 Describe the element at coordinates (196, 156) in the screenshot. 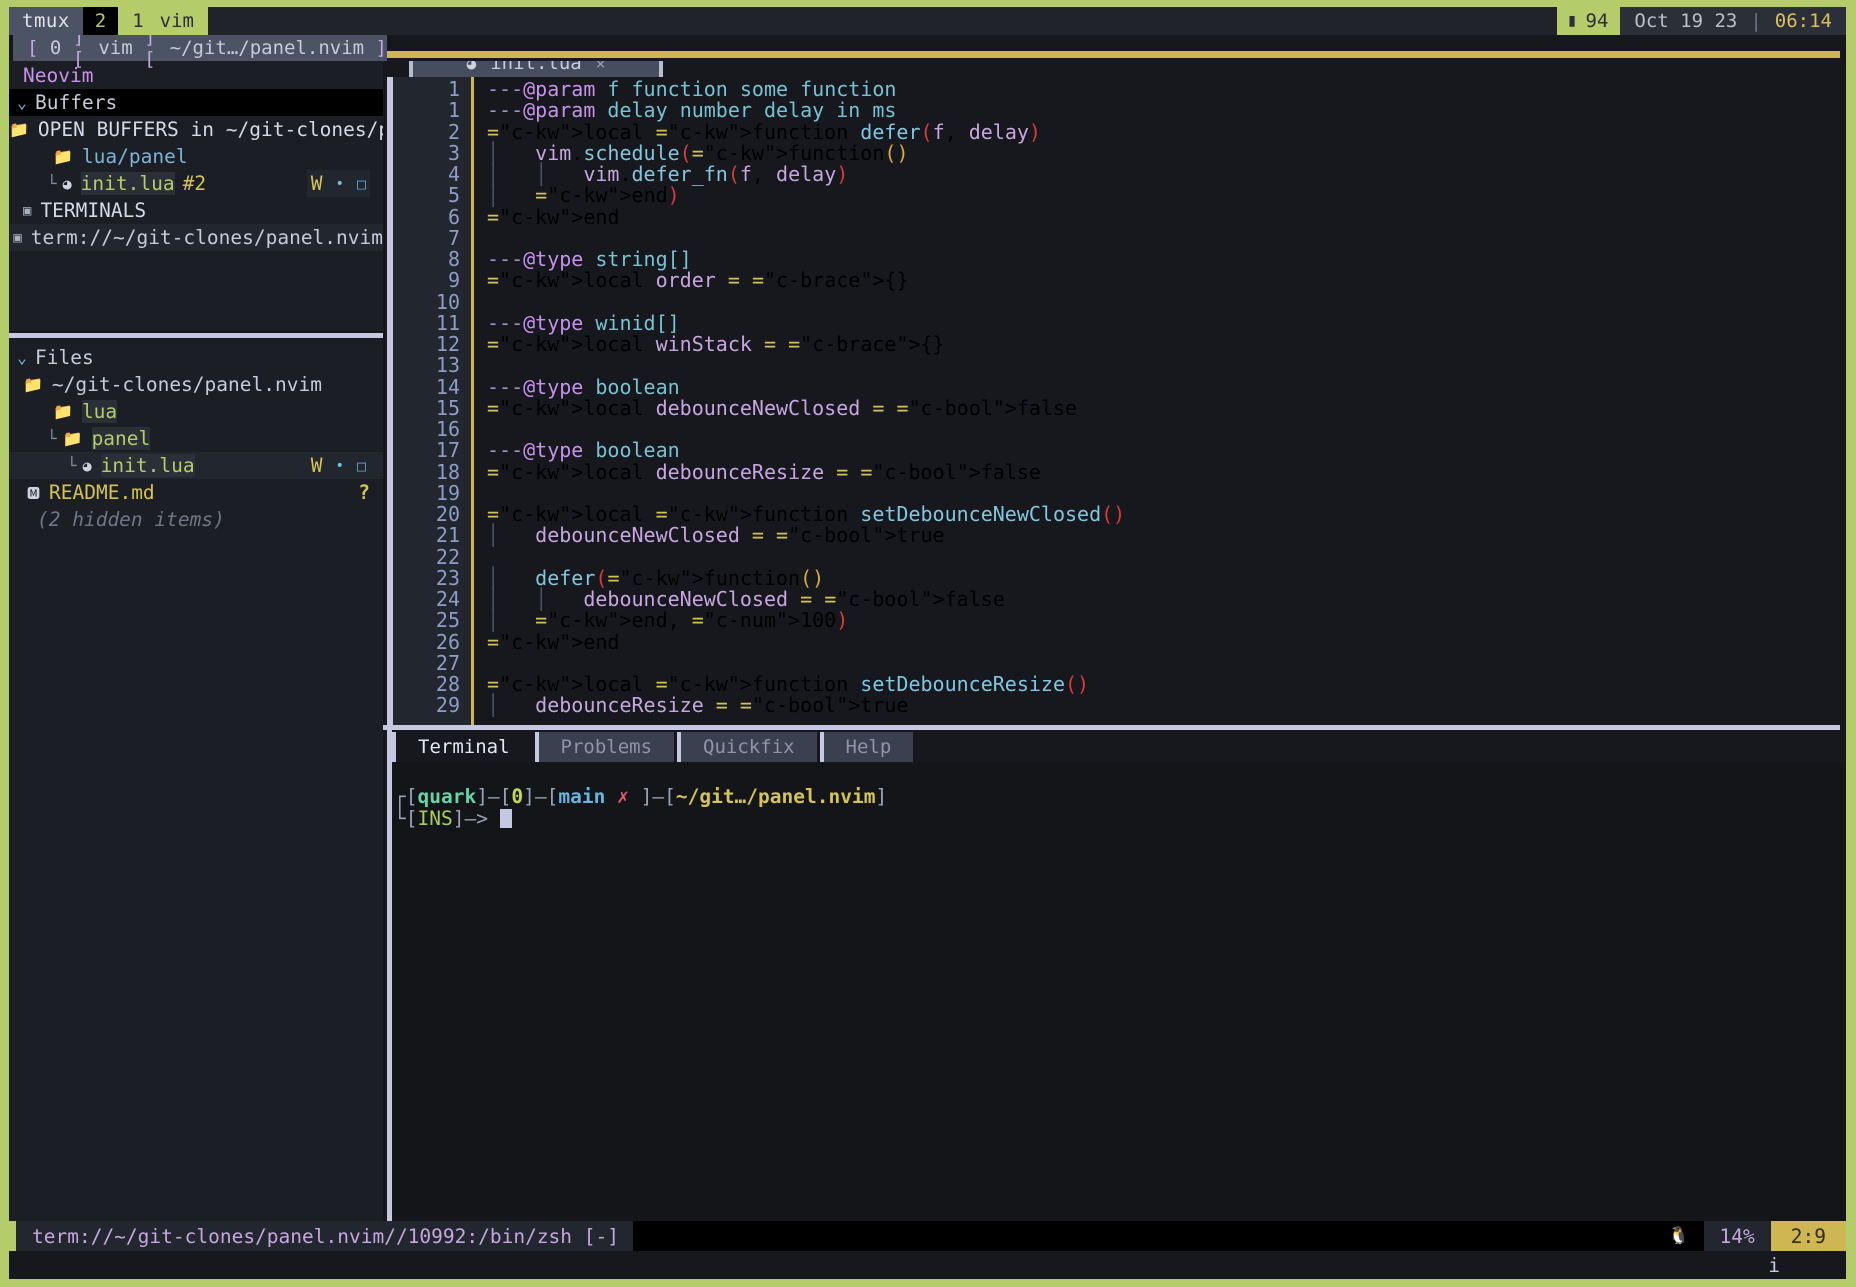

I see `buffers-subfolder-row: 📁 lua/panel` at that location.